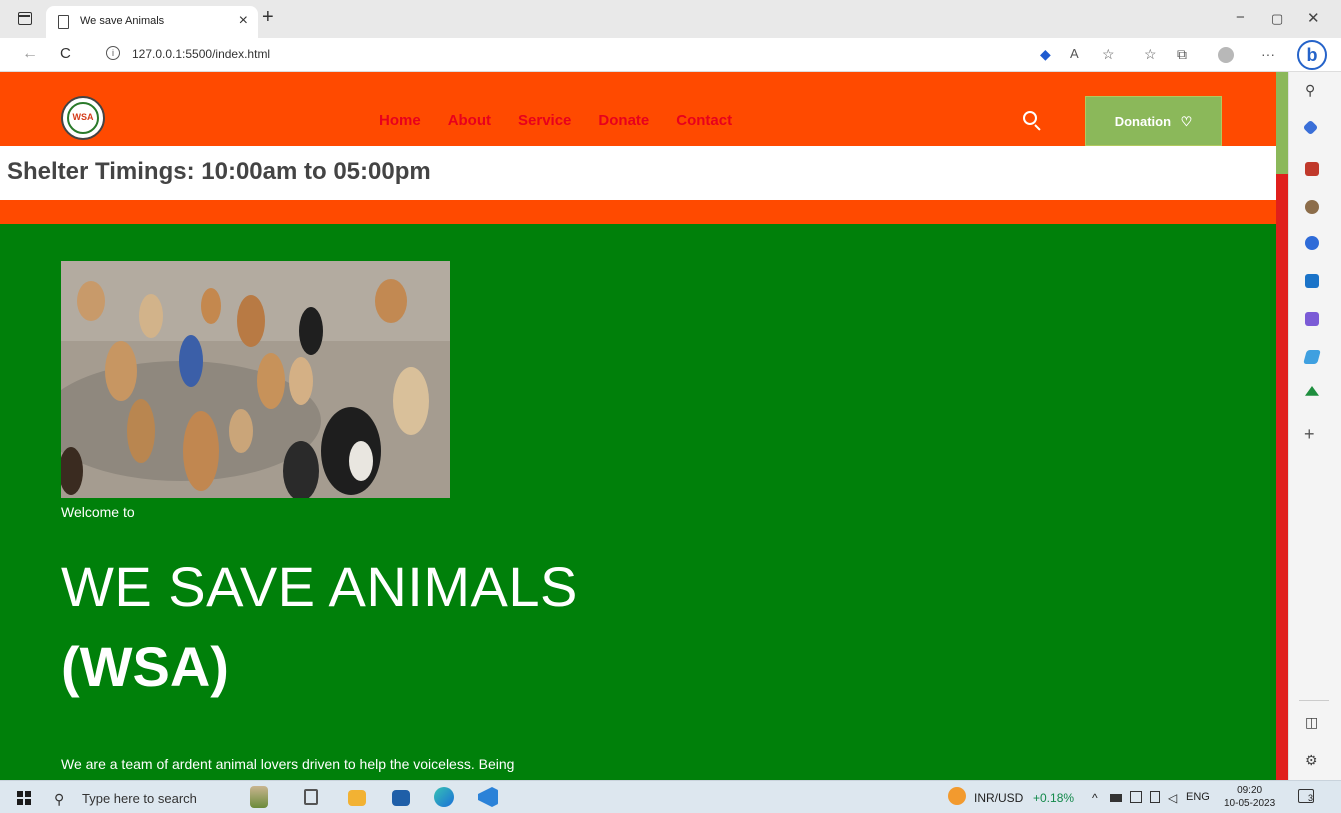 This screenshot has width=1341, height=813. I want to click on site-logo: WSA, so click(83, 118).